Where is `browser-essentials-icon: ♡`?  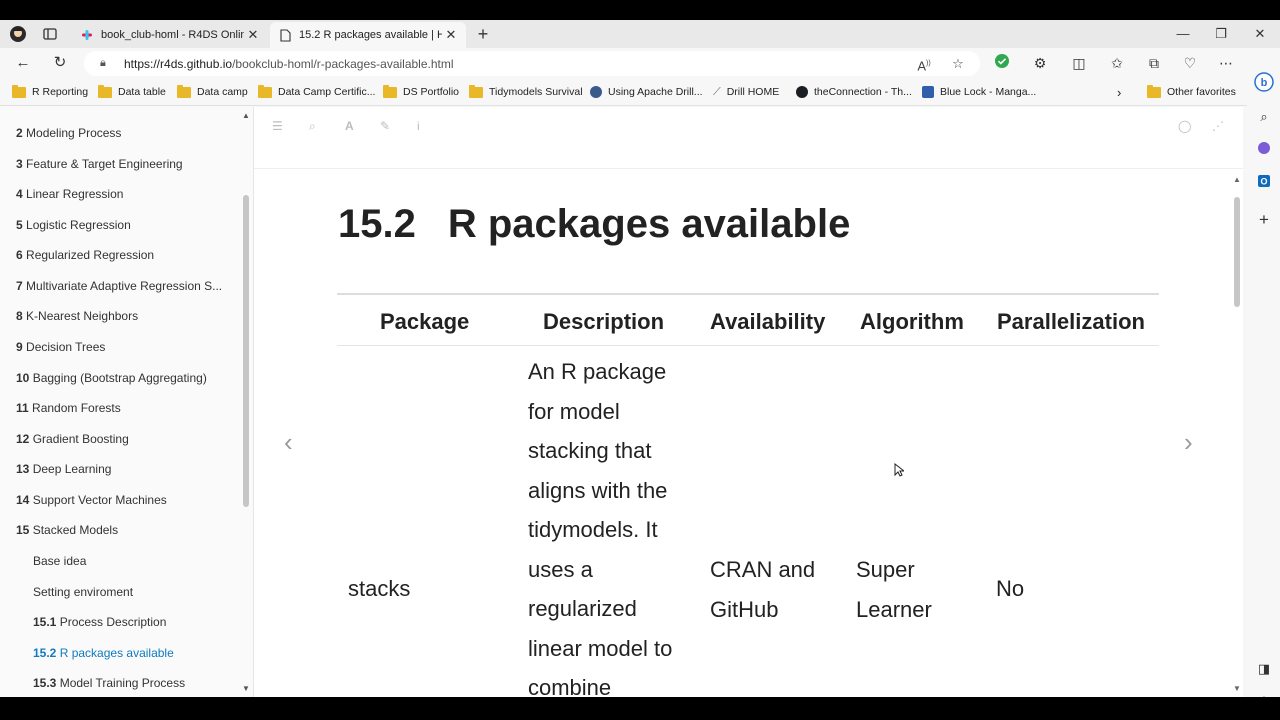
browser-essentials-icon: ♡ is located at coordinates (1190, 63).